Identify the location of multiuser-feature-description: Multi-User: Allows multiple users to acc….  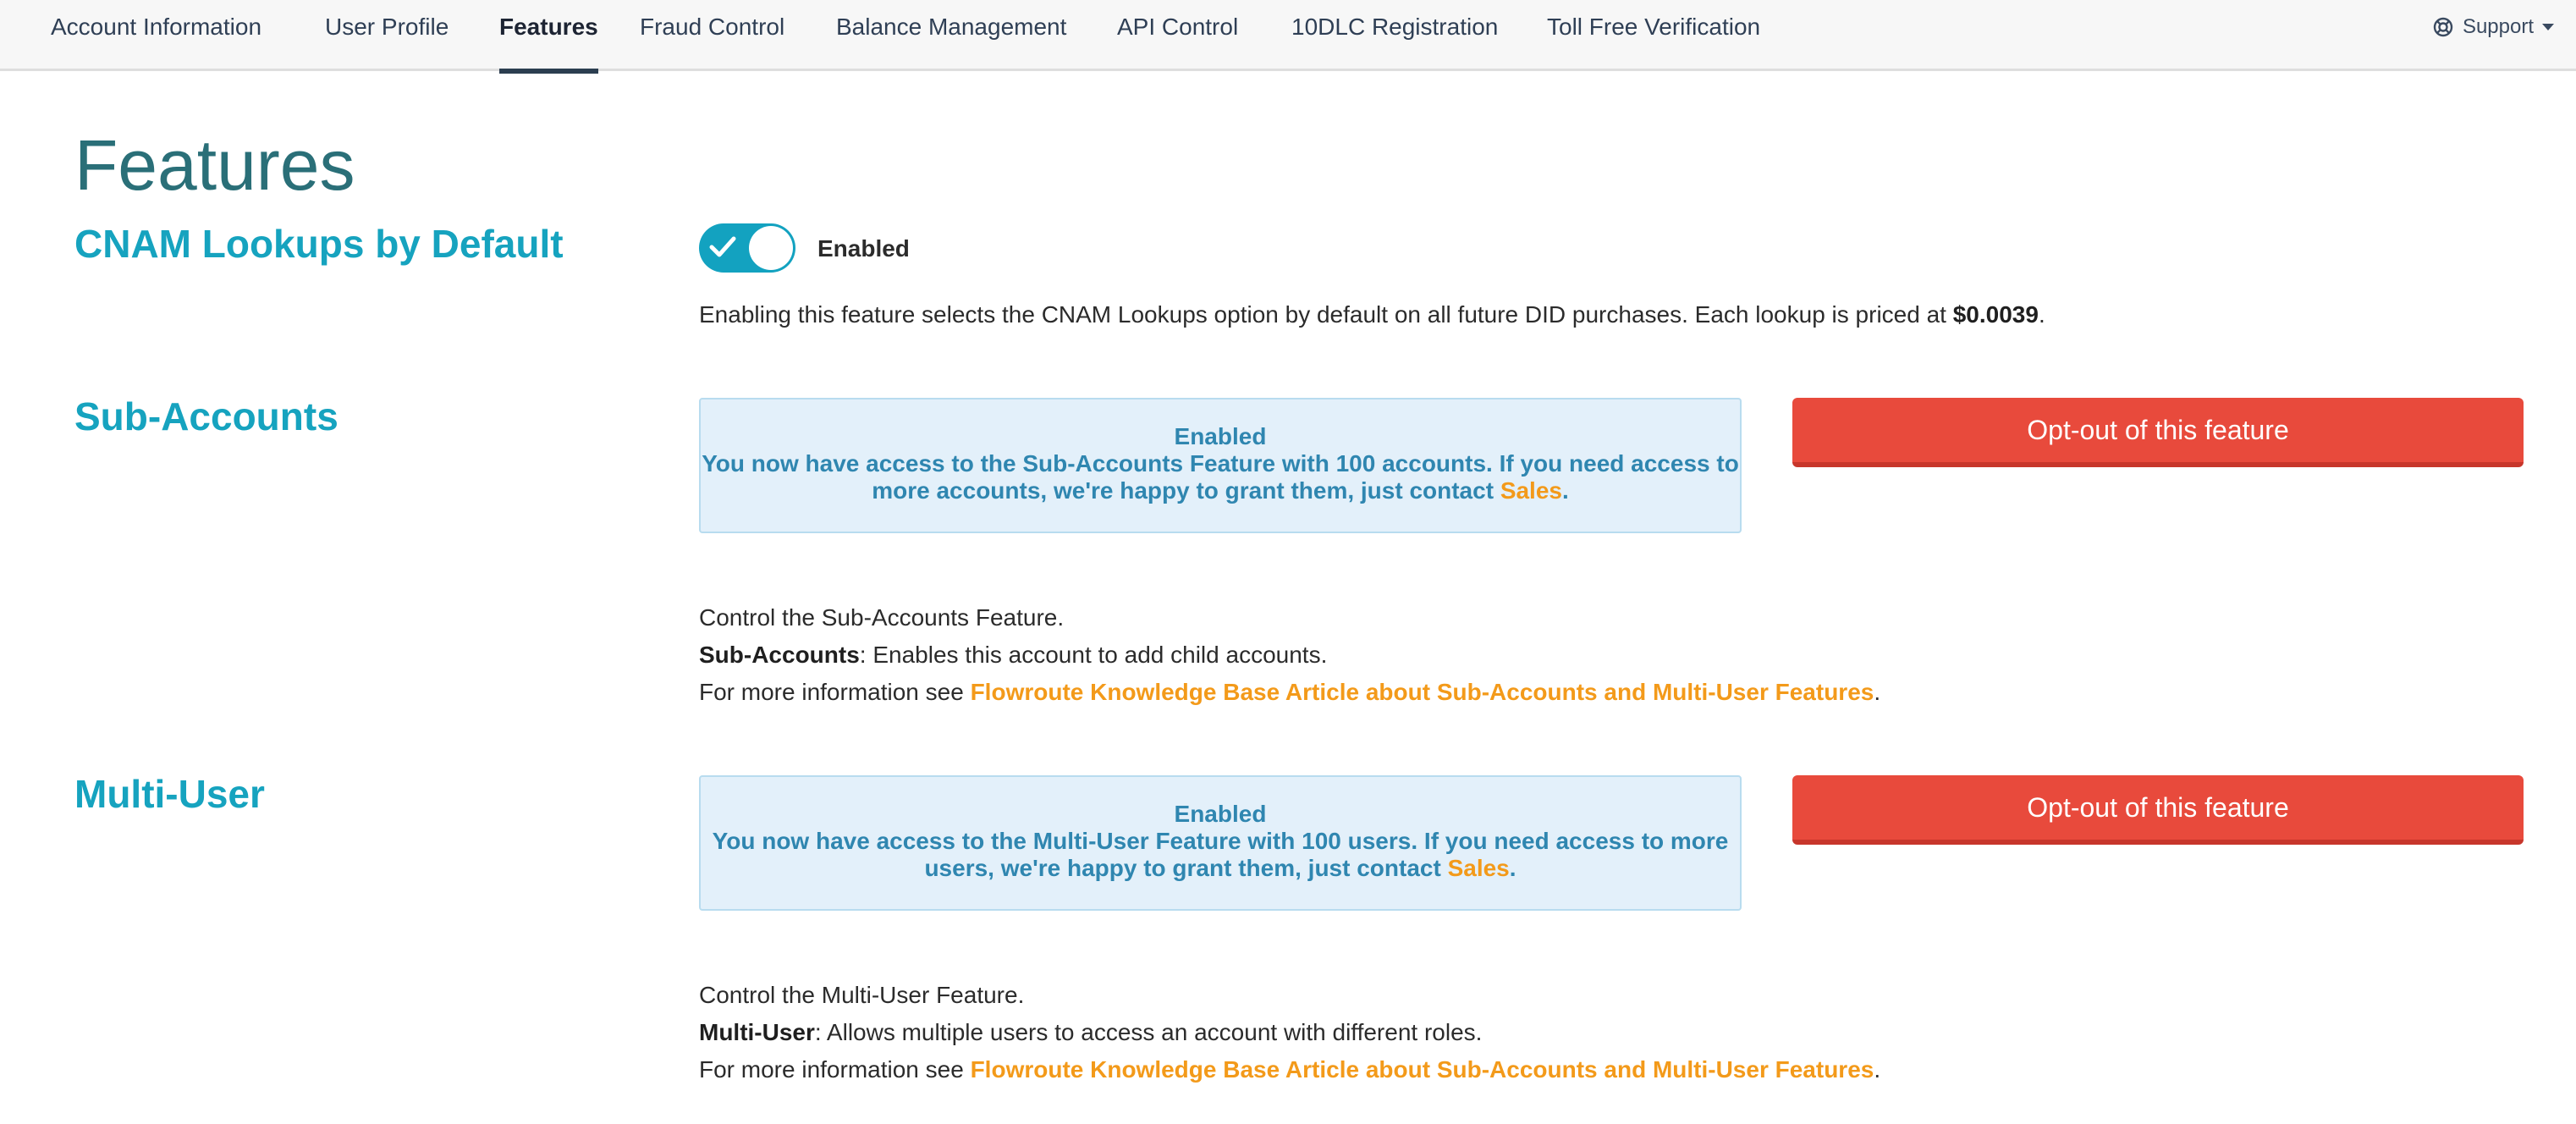
(1090, 1032).